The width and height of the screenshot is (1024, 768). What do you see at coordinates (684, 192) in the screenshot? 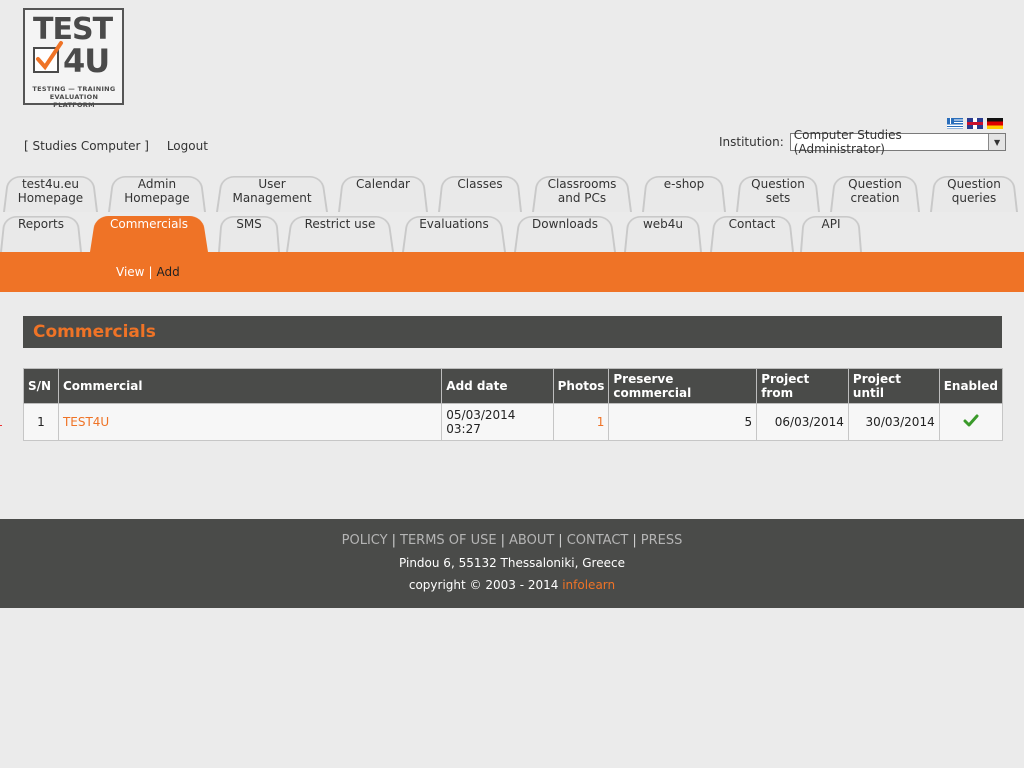
I see `tab-e-shop: e-shop` at bounding box center [684, 192].